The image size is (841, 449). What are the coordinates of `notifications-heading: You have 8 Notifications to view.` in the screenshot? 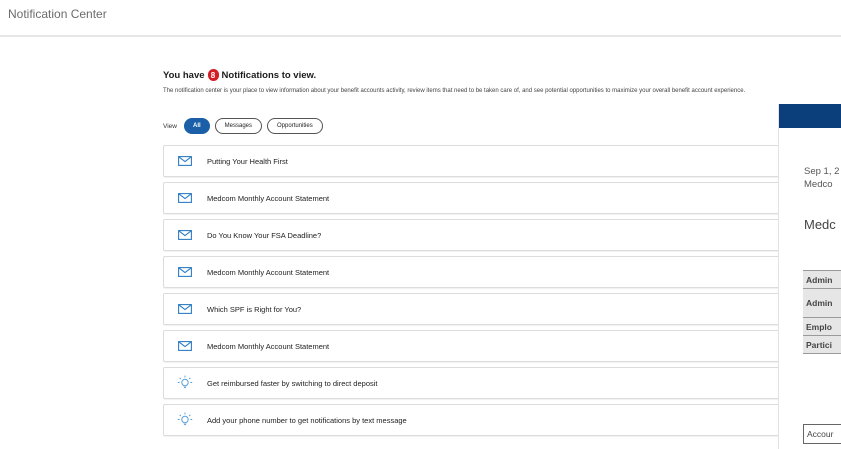 It's located at (239, 75).